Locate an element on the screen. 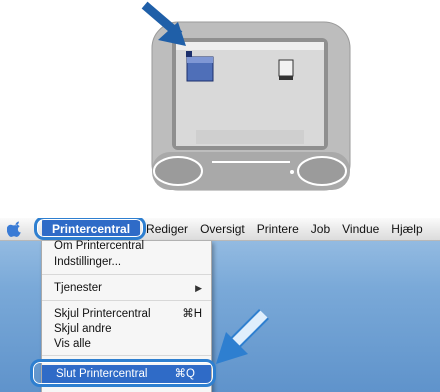  menu-vindue: Vindue is located at coordinates (360, 229).